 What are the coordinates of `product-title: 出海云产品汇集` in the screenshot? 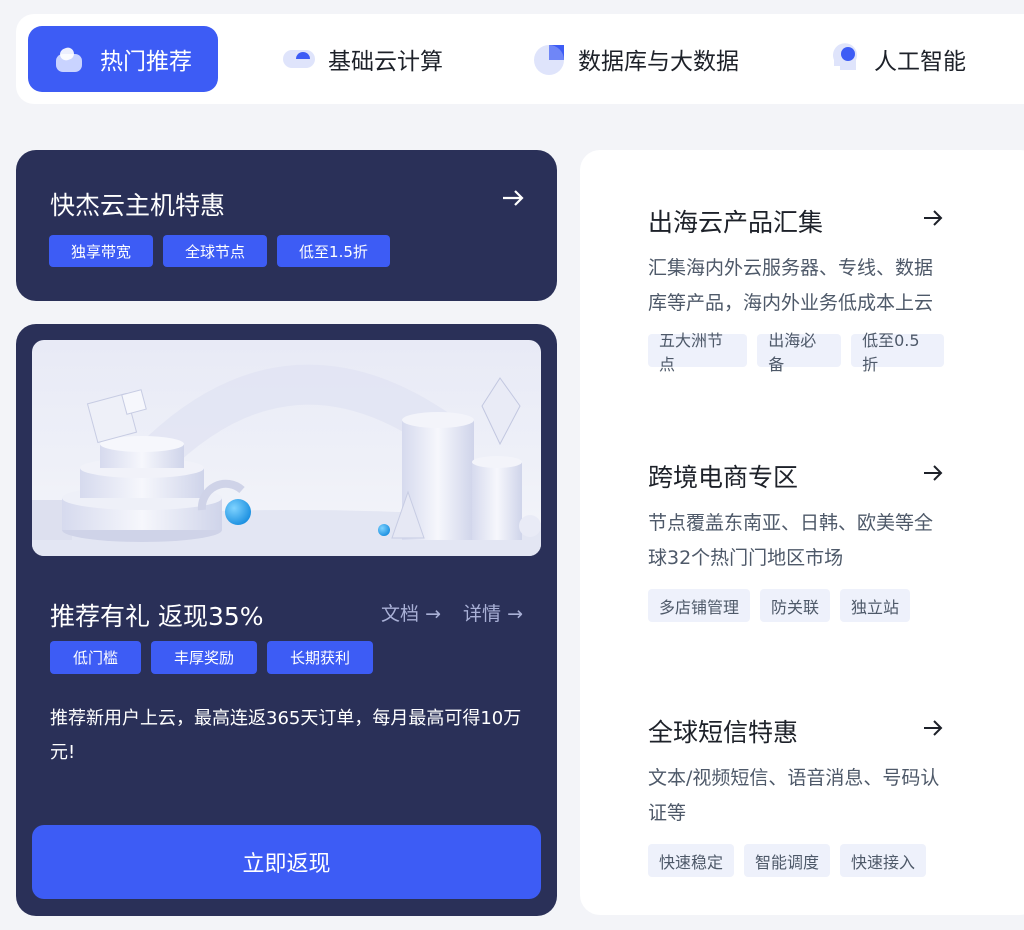 It's located at (736, 222).